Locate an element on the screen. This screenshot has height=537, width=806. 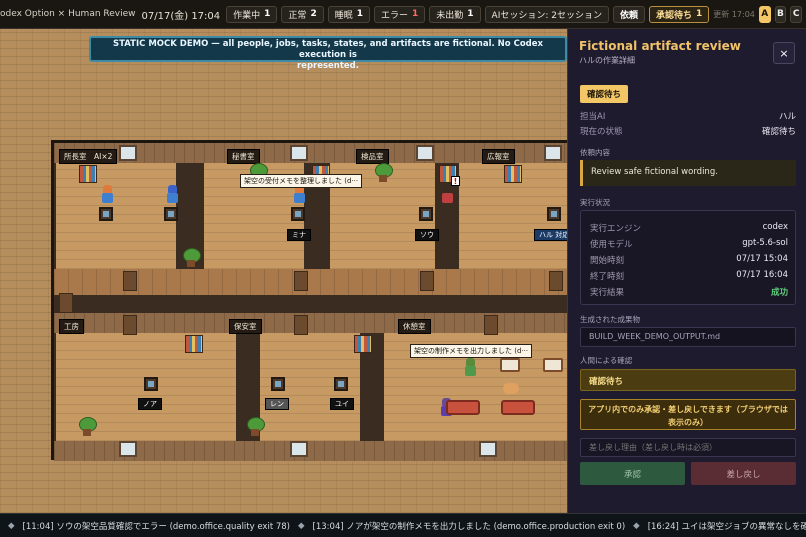
state-value: 確認待ち is located at coordinates (778, 132).